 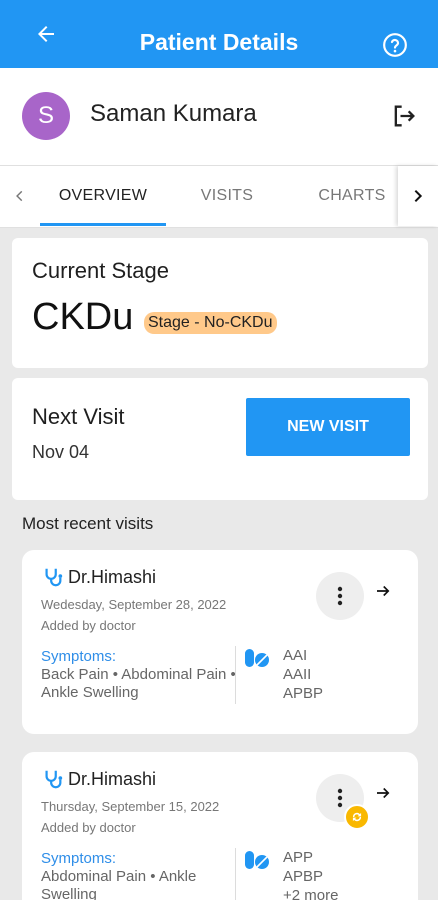 I want to click on new-visit-button: NEW VISIT, so click(x=328, y=427).